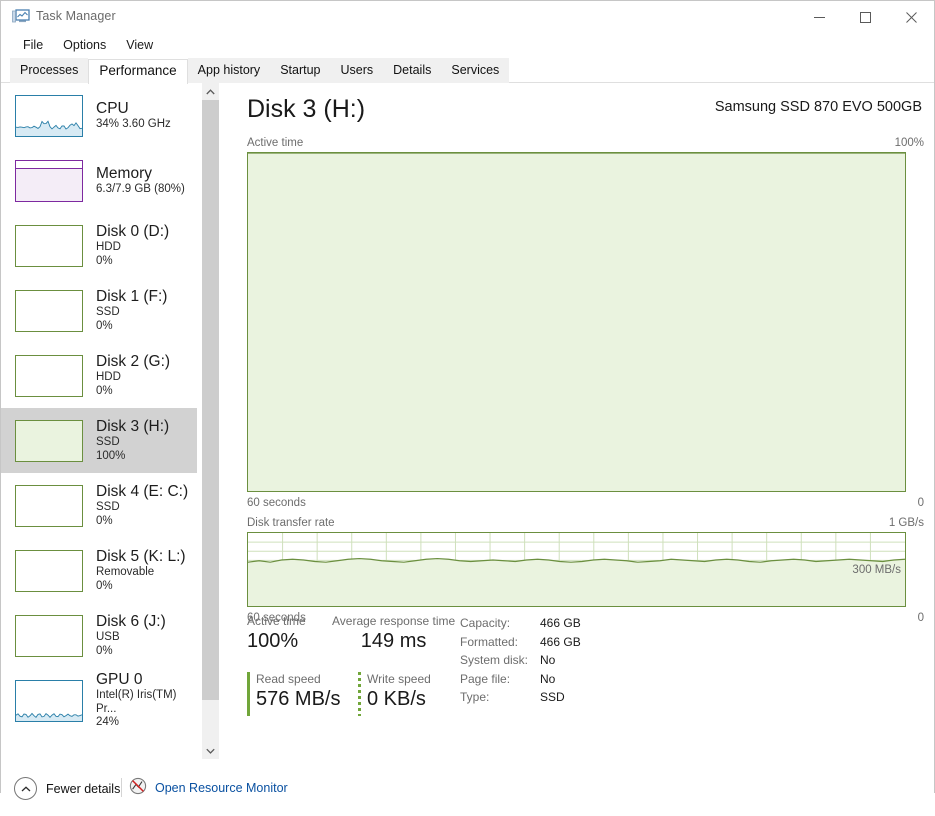 This screenshot has height=816, width=935. I want to click on sidebar-item-gpu-0: GPU 0 Intel(R) Iris(TM) Pr... 24%, so click(99, 700).